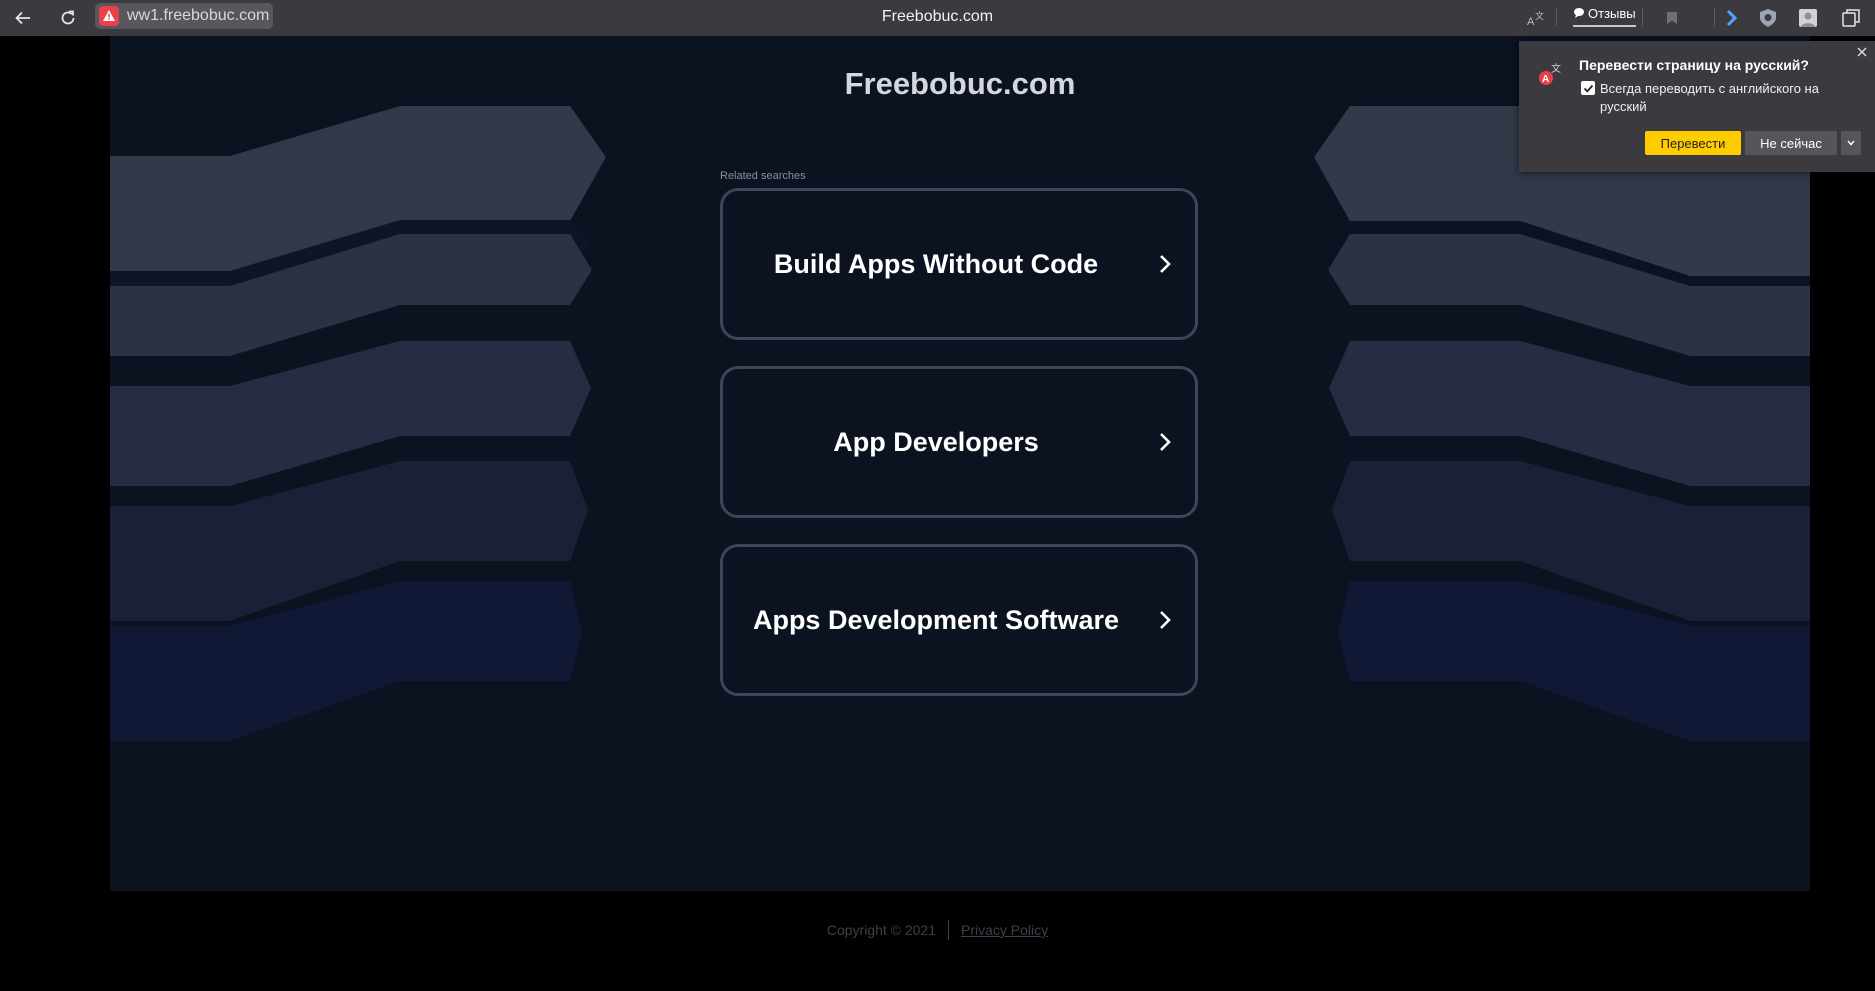 The width and height of the screenshot is (1875, 991). What do you see at coordinates (109, 16) in the screenshot?
I see `warning-icon` at bounding box center [109, 16].